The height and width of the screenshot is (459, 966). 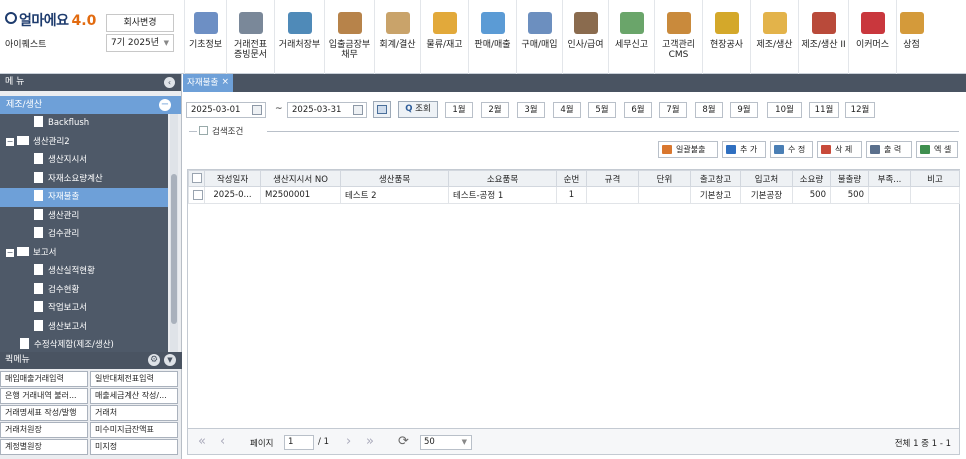 I want to click on month-button: 2월, so click(x=495, y=110).